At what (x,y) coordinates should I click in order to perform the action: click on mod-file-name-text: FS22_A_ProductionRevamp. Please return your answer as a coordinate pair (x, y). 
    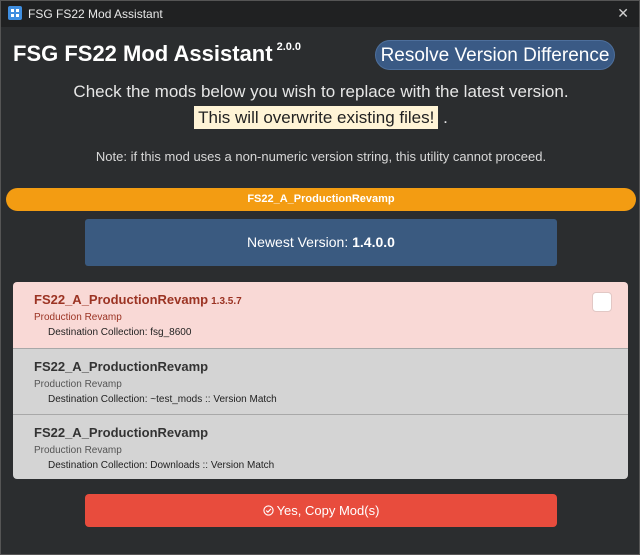
    Looking at the image, I should click on (121, 299).